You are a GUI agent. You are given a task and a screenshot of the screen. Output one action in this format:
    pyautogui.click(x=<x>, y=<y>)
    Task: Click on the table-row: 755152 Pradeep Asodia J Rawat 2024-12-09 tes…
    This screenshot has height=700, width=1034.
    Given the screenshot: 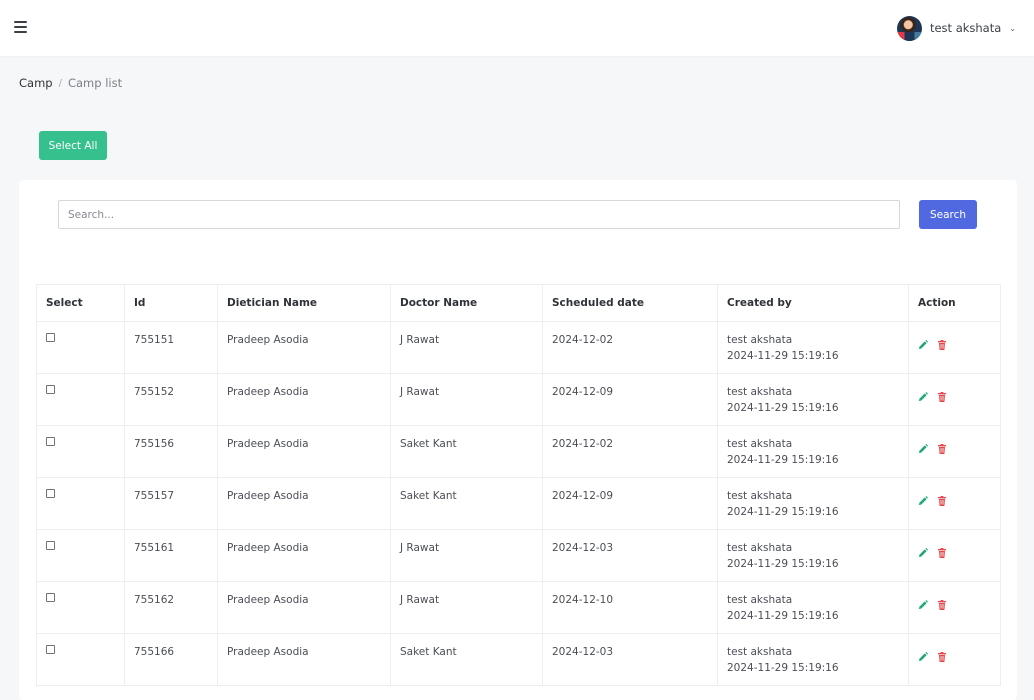 What is the action you would take?
    pyautogui.click(x=518, y=399)
    